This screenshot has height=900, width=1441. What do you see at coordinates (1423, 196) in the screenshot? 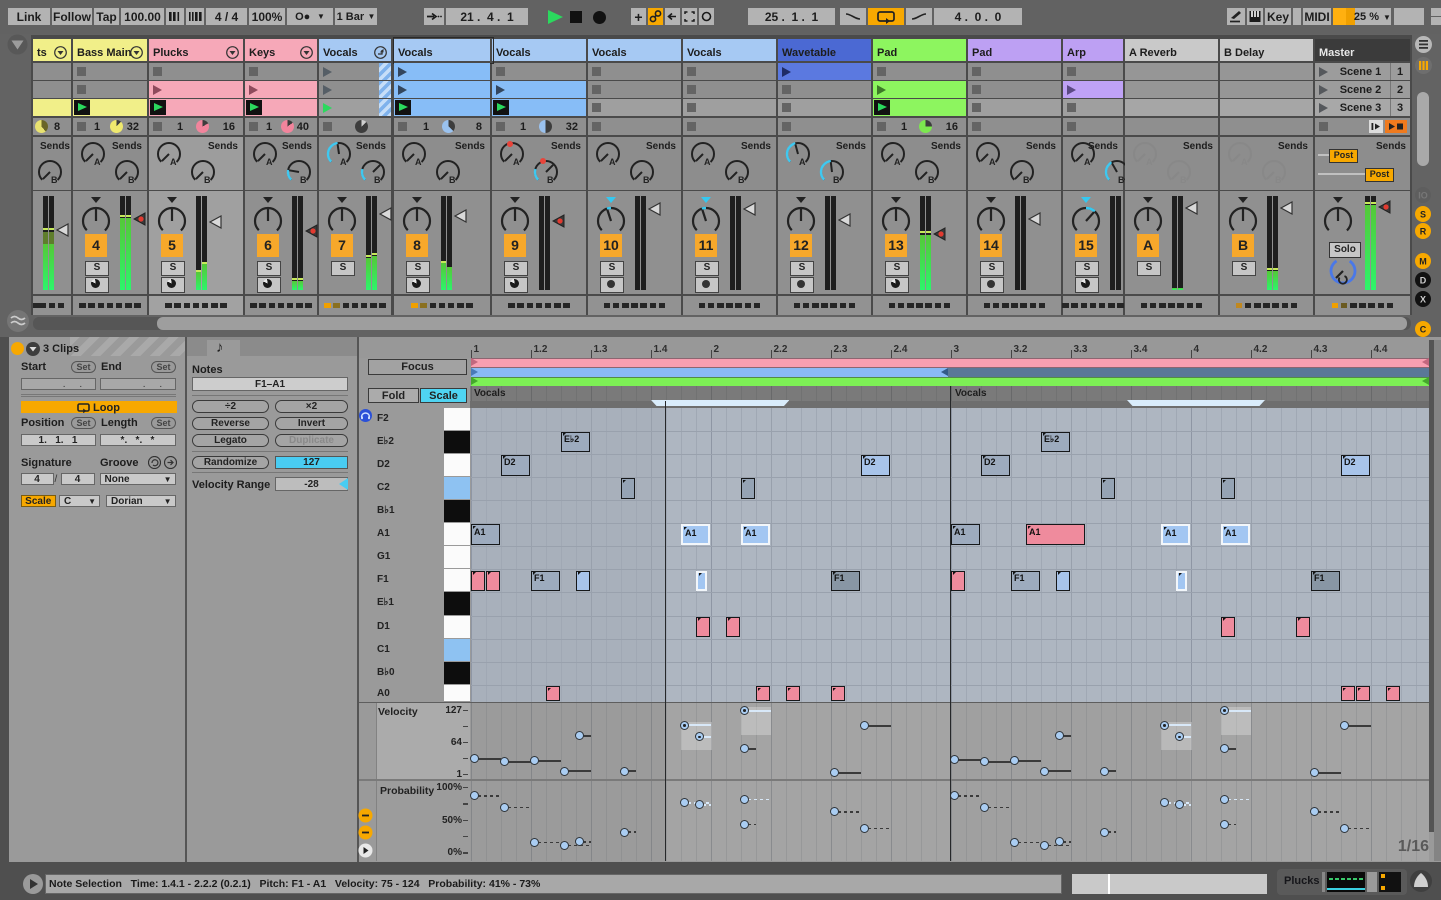
I see `svg-text: IO` at bounding box center [1423, 196].